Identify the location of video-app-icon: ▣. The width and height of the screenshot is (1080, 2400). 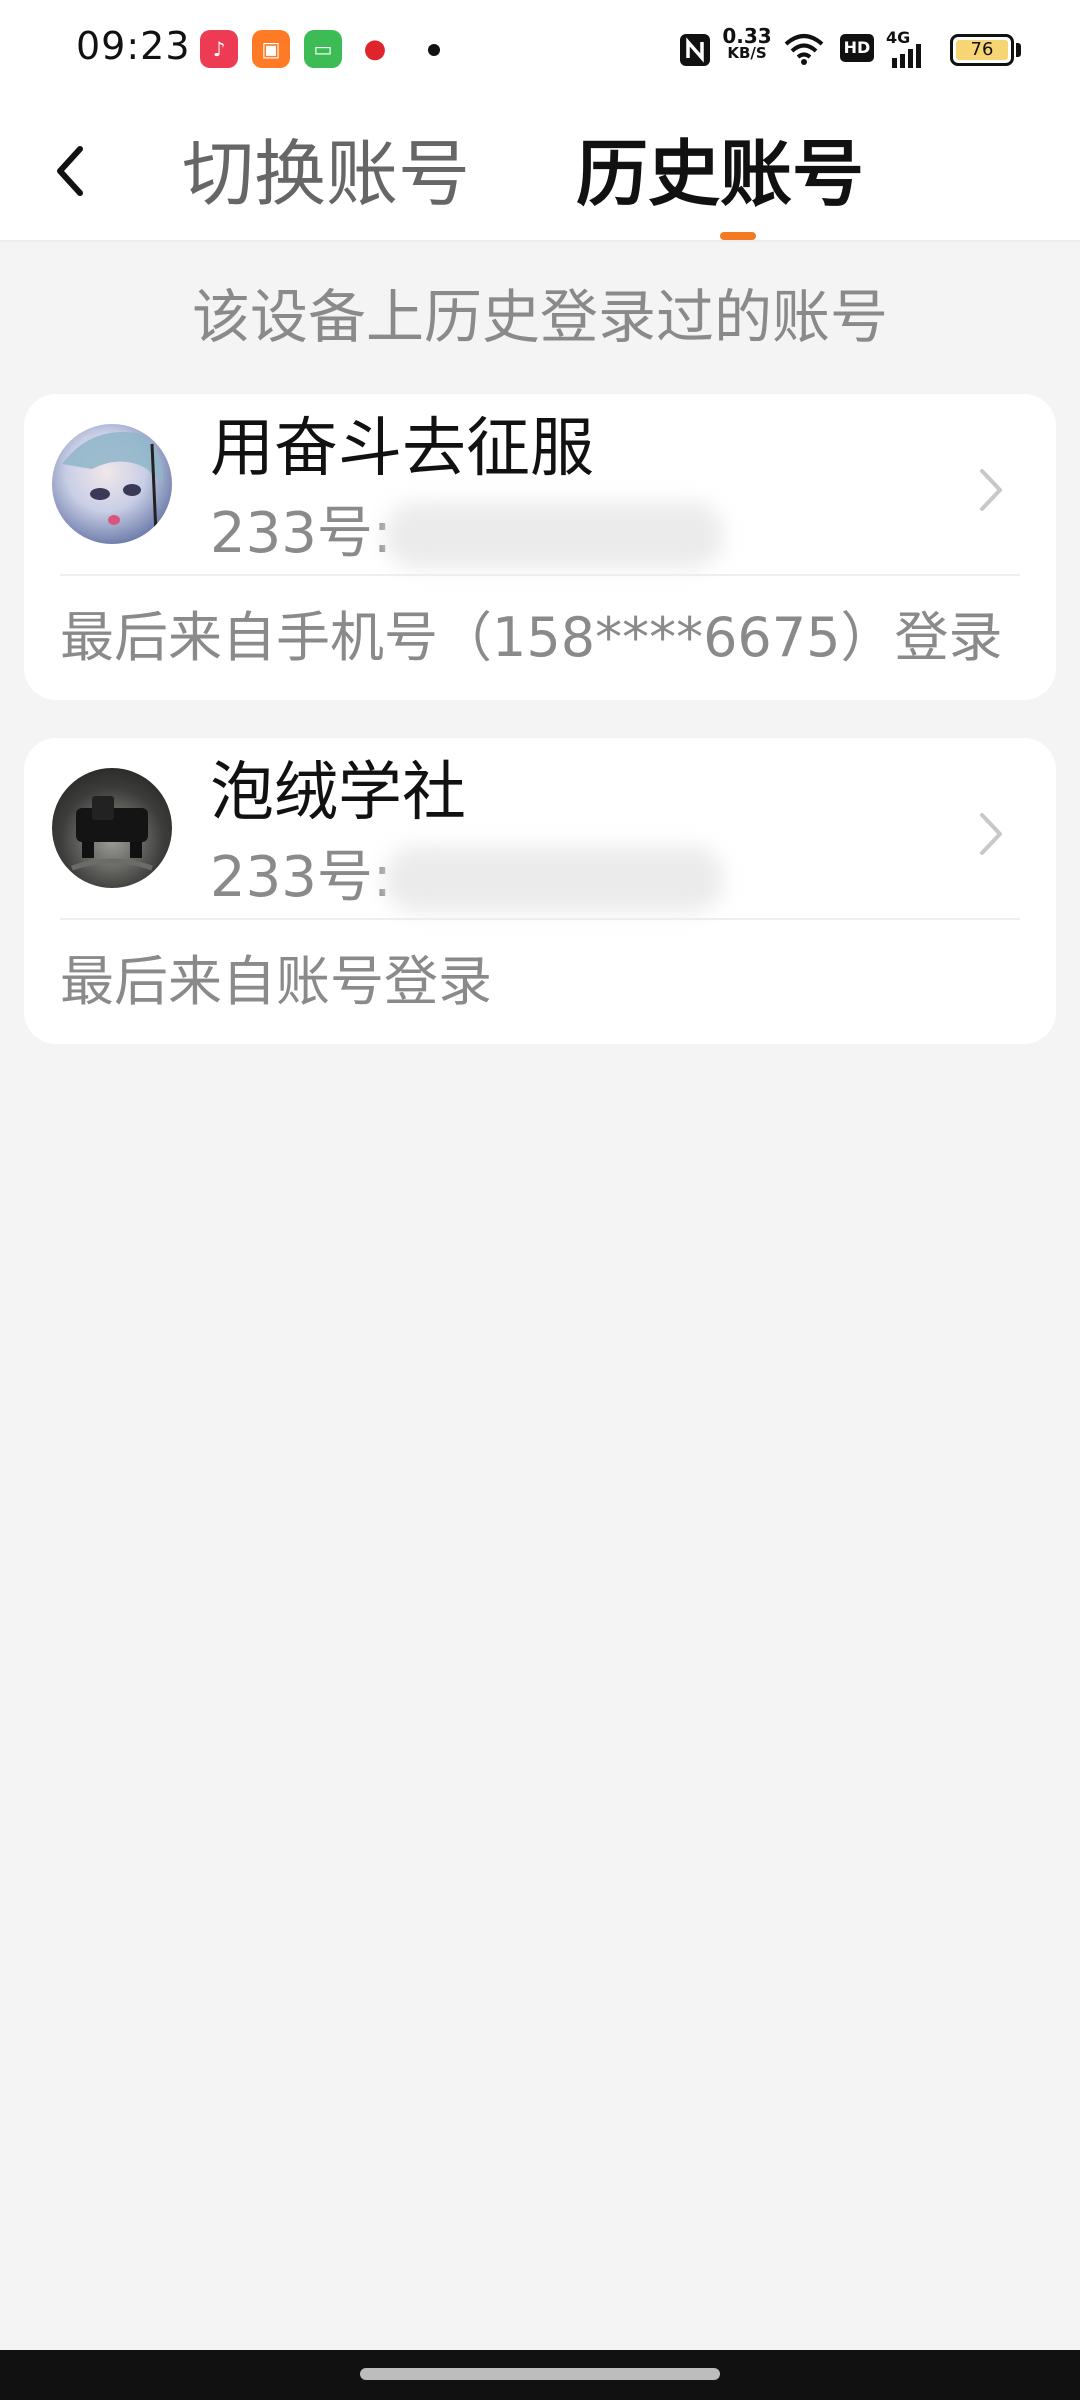
(271, 49).